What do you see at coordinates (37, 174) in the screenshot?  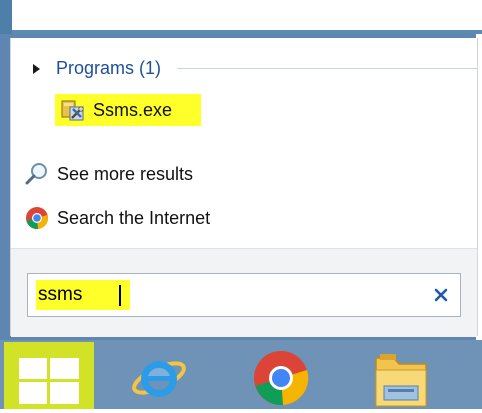 I see `magnifier-icon` at bounding box center [37, 174].